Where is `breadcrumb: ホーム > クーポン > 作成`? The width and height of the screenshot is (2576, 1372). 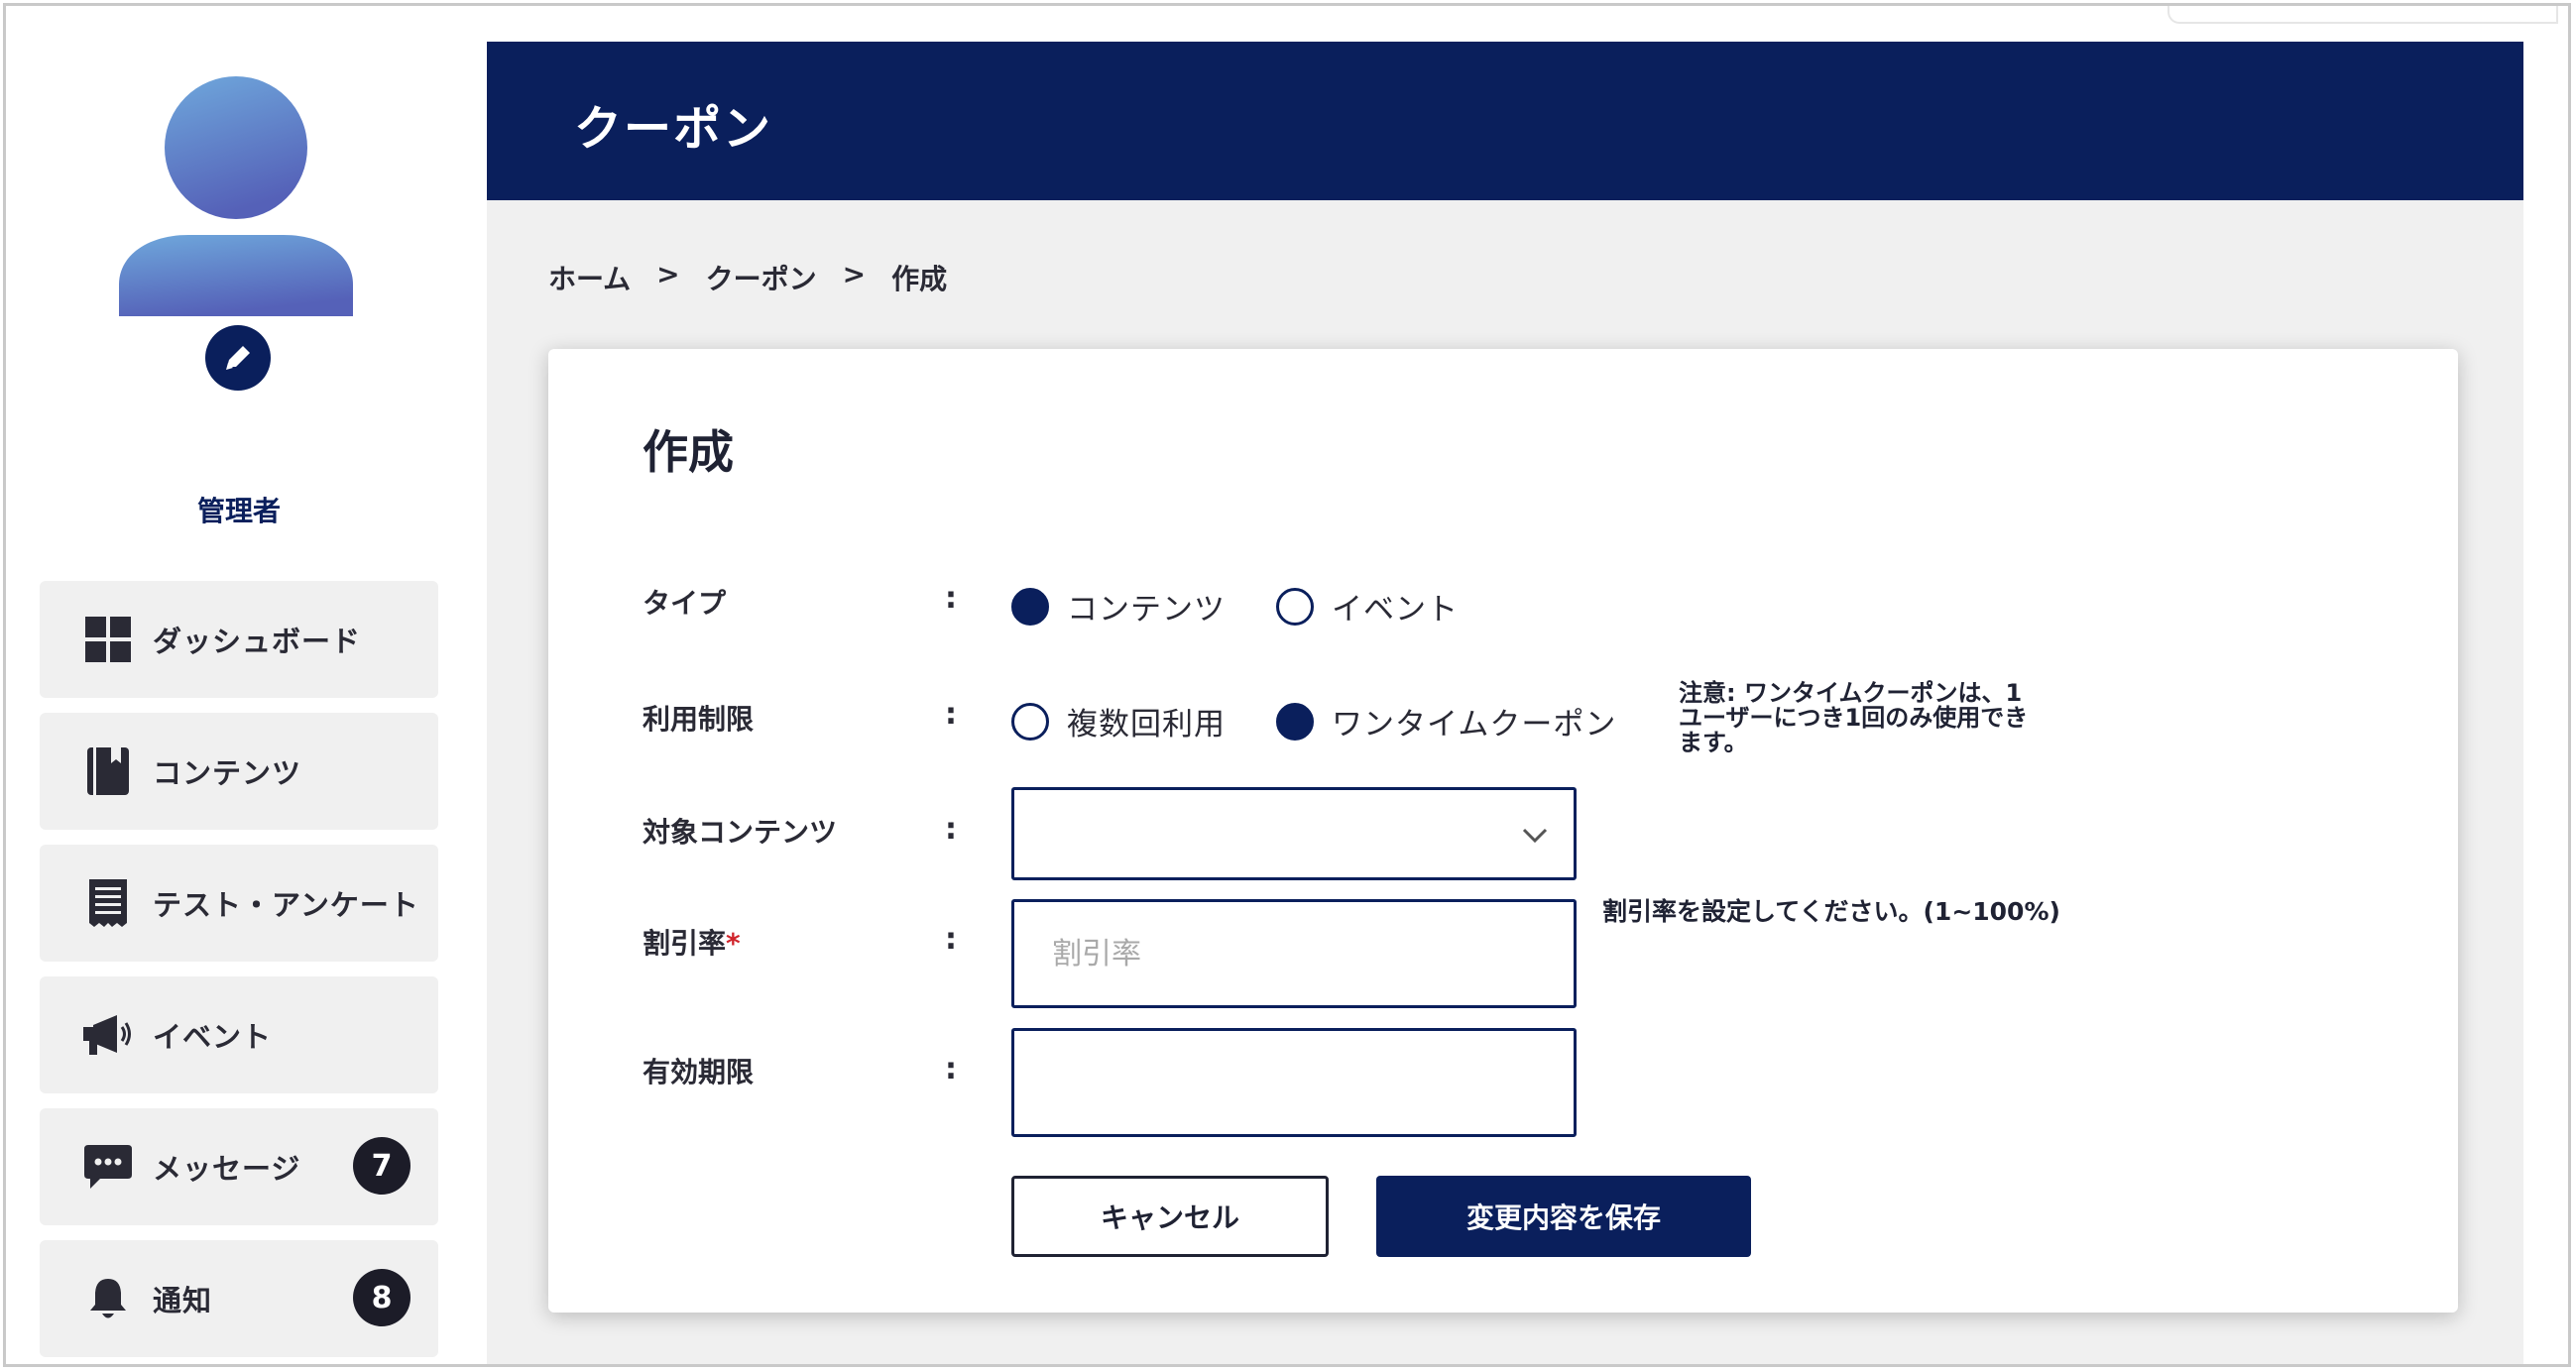
breadcrumb: ホーム > クーポン > 作成 is located at coordinates (748, 277).